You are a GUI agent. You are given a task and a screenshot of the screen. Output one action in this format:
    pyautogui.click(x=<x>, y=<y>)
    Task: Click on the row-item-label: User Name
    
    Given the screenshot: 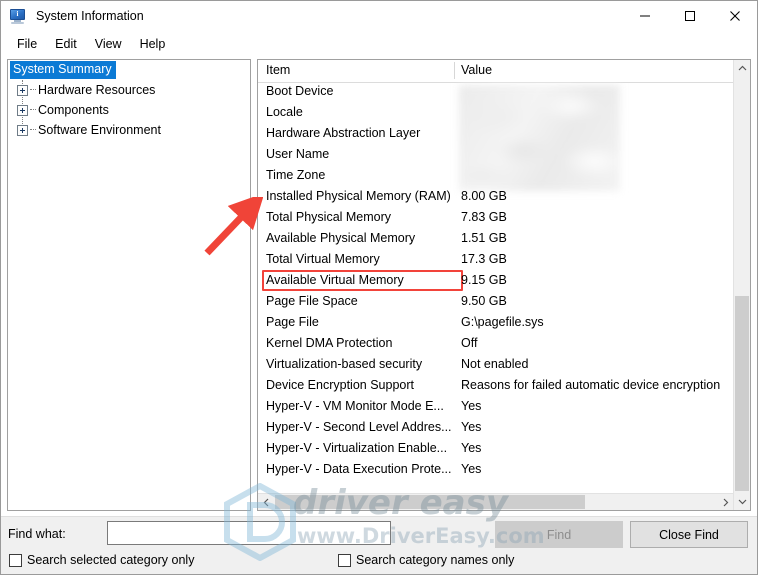 What is the action you would take?
    pyautogui.click(x=298, y=154)
    